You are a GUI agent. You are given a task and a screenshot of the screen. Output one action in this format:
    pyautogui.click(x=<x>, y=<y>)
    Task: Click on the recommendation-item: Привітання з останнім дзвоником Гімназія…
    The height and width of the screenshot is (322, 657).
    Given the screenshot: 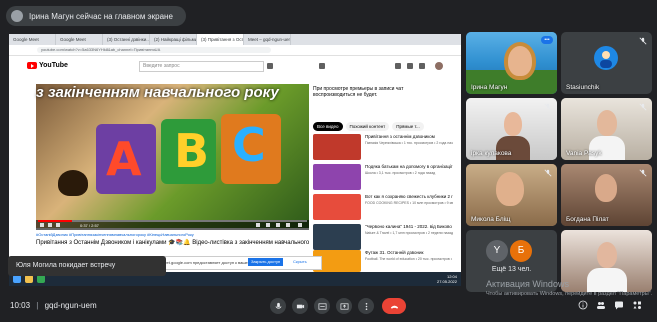 What is the action you would take?
    pyautogui.click(x=383, y=147)
    